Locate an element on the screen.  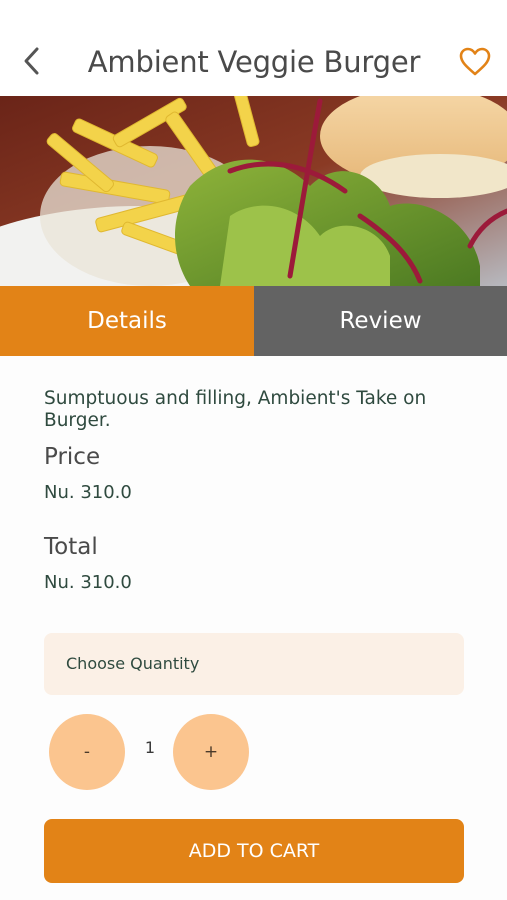
decrement-button: - is located at coordinates (87, 752).